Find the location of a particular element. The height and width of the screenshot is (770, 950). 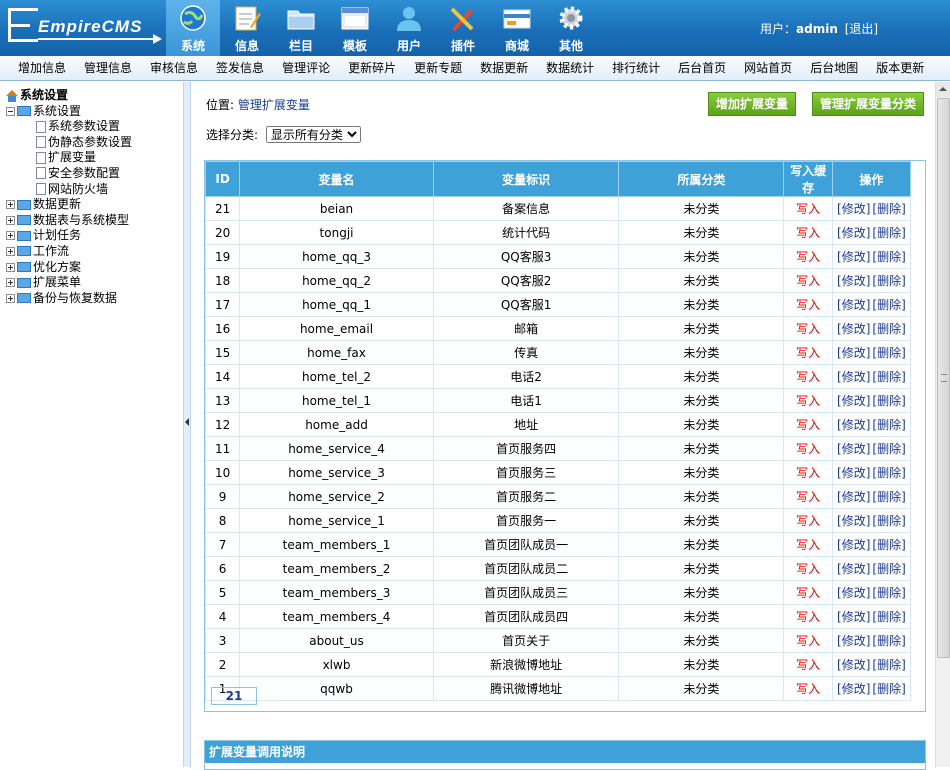

manage-category-button: 管理扩展变量分类 is located at coordinates (868, 104).